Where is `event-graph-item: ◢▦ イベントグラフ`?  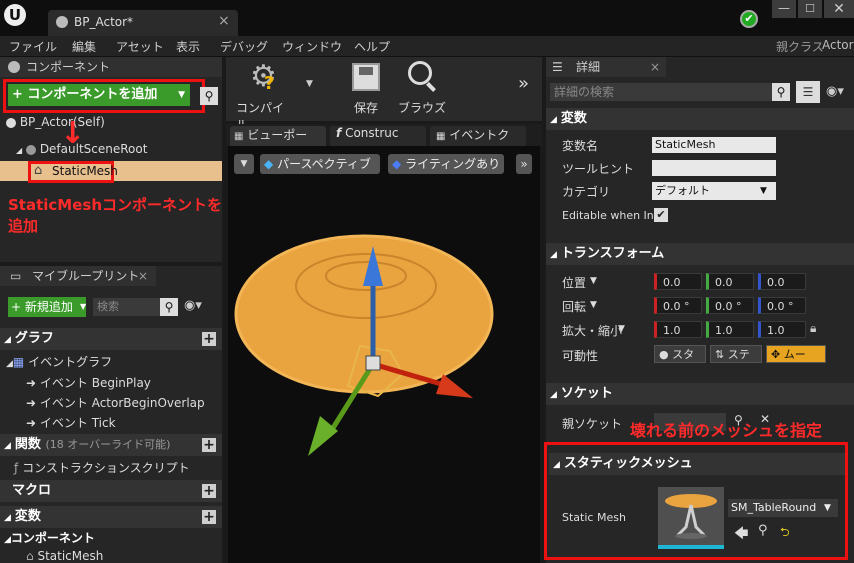 event-graph-item: ◢▦ イベントグラフ is located at coordinates (59, 361).